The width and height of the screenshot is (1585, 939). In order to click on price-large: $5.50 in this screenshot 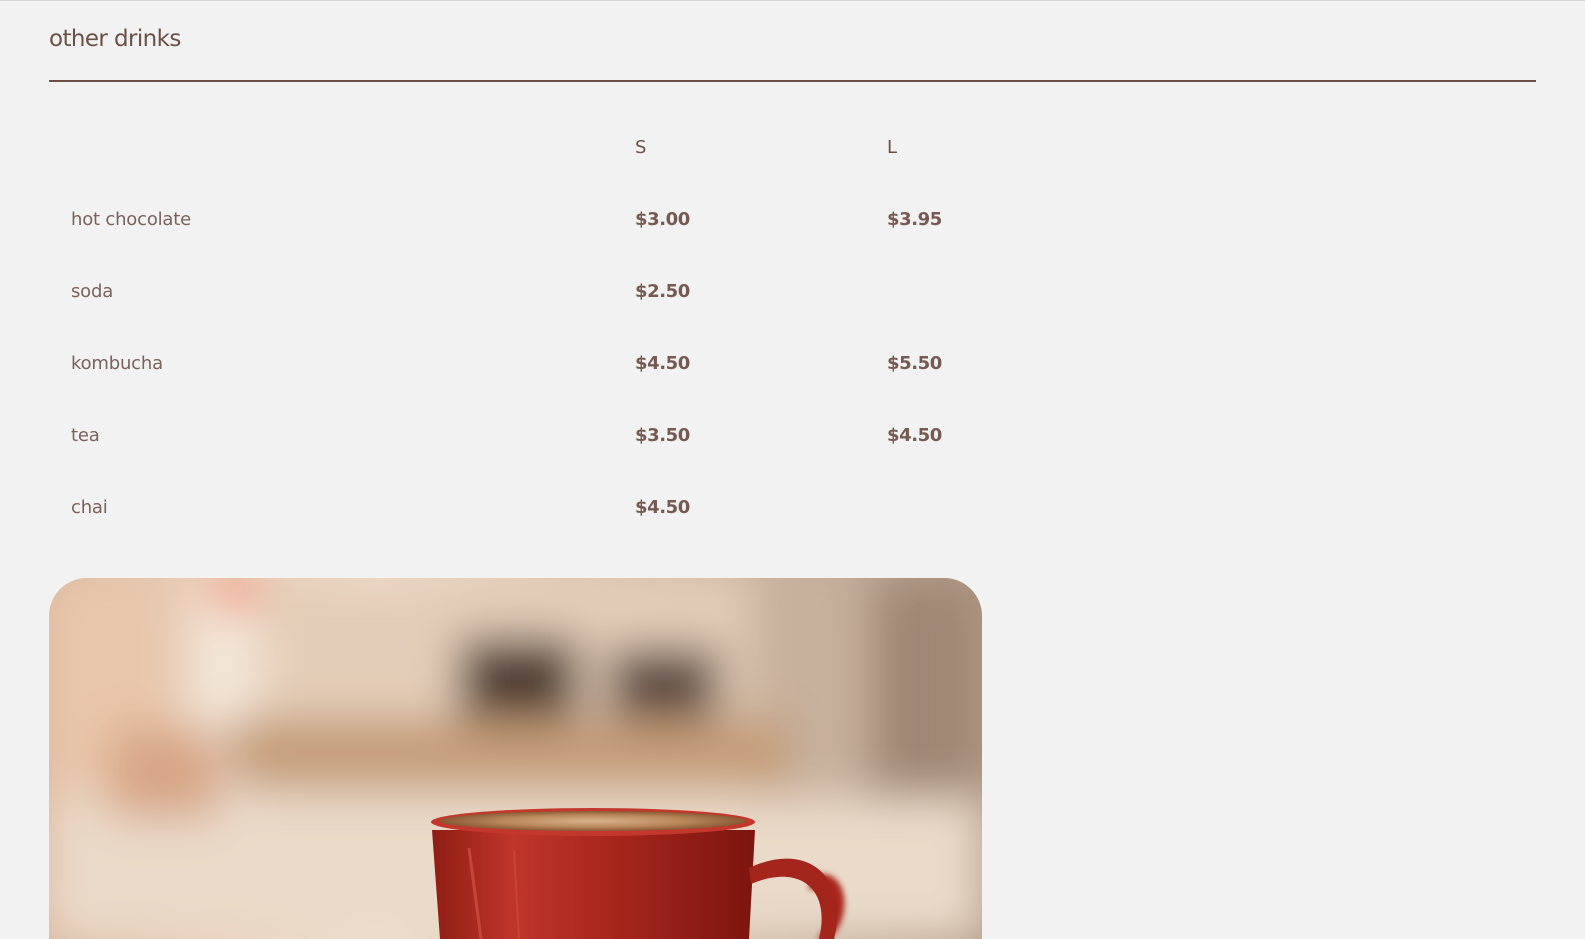, I will do `click(914, 363)`.